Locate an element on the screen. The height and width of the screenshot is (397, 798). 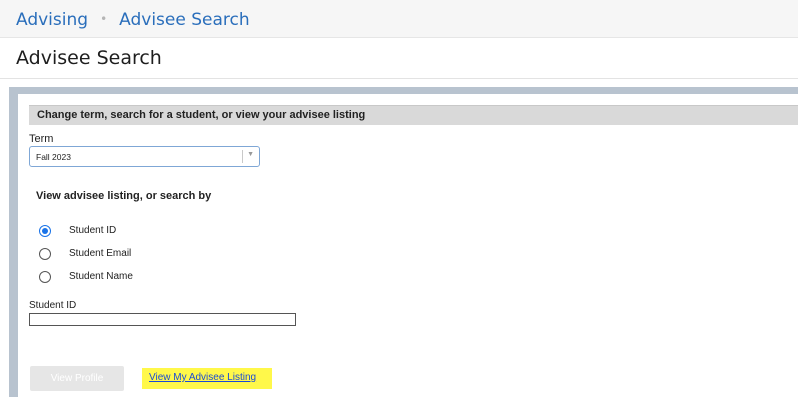
term-select: Fall 2023 ▼ is located at coordinates (144, 156).